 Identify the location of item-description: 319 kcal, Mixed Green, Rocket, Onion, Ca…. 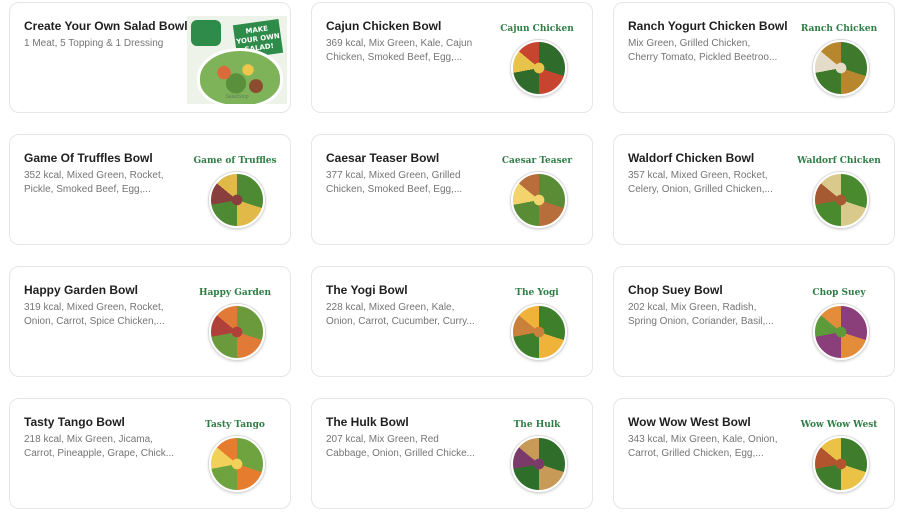
(94, 314).